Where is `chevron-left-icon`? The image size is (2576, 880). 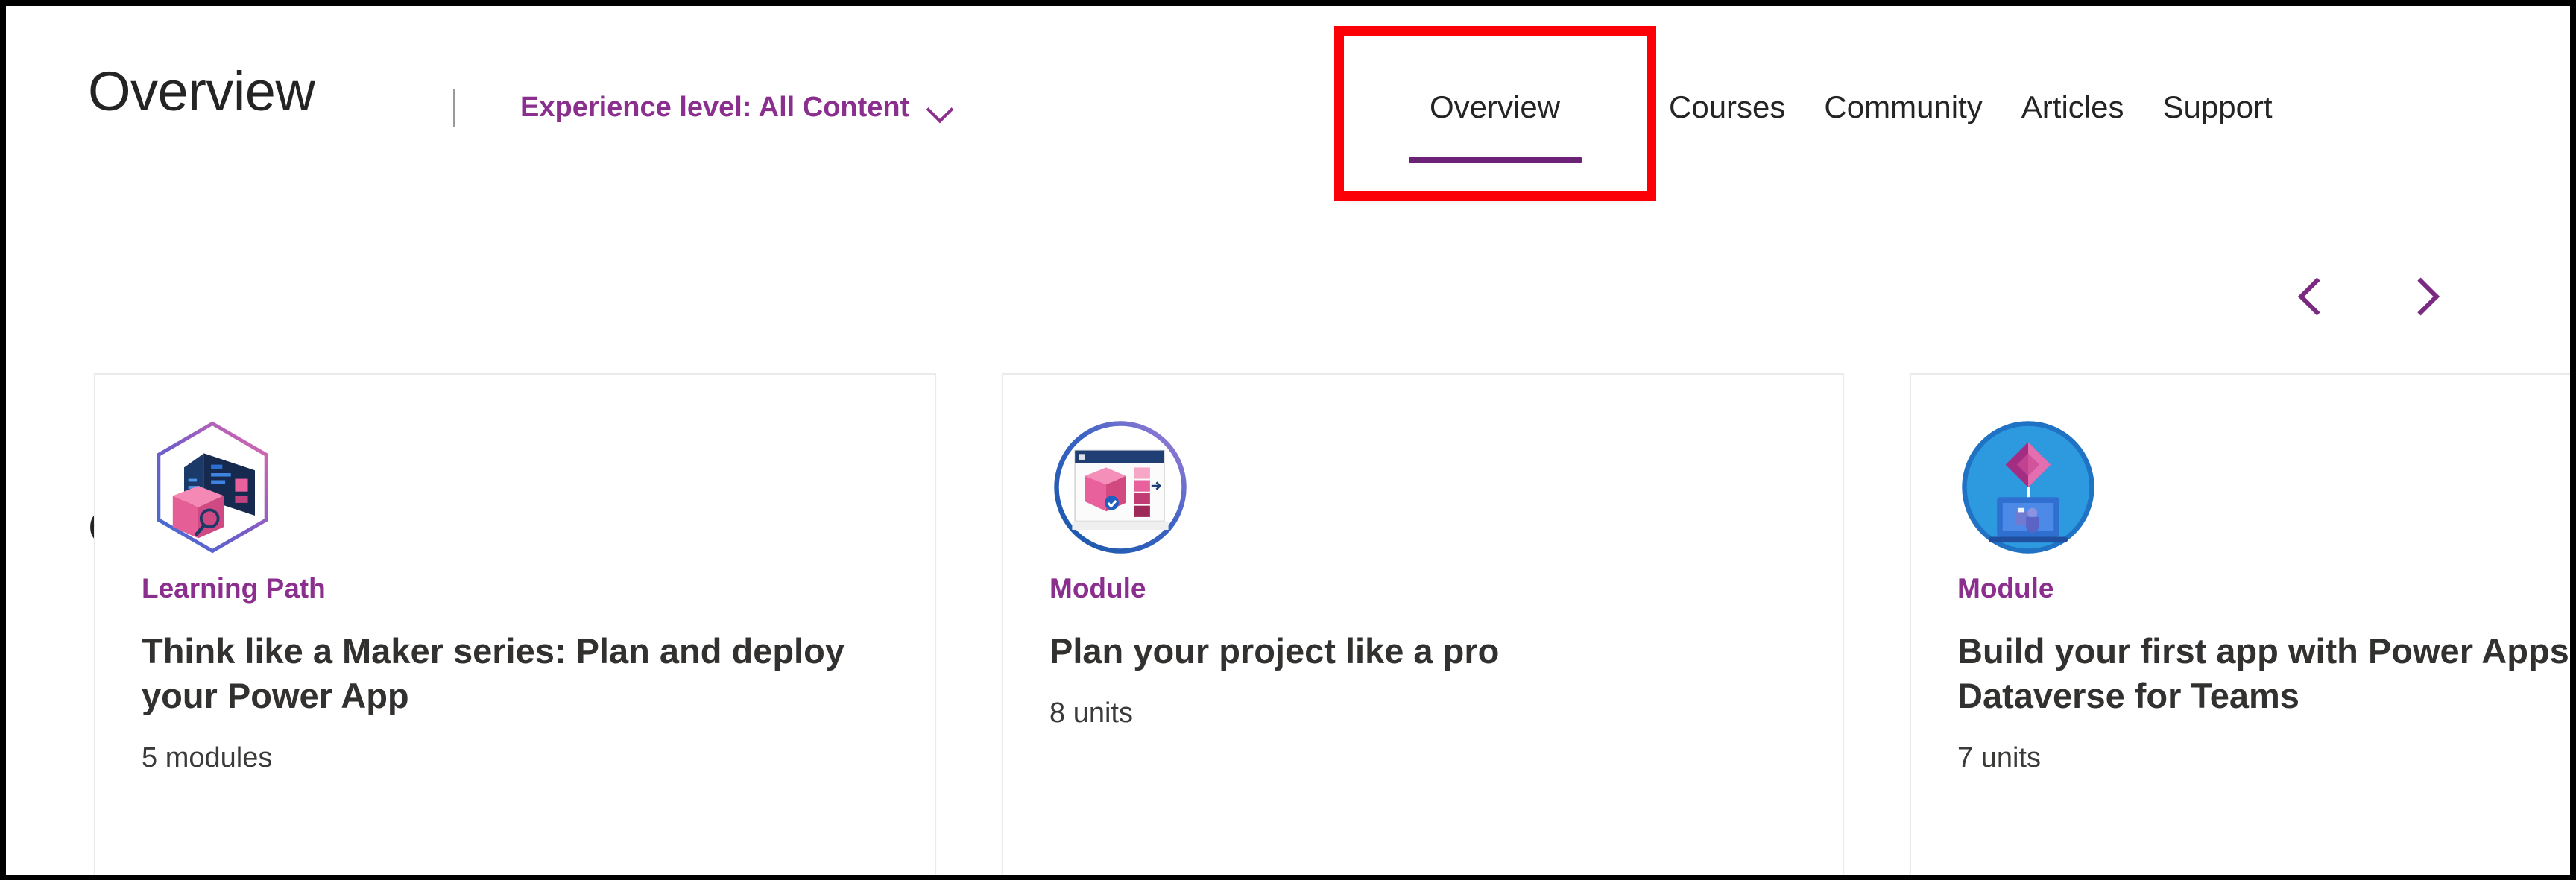
chevron-left-icon is located at coordinates (2313, 296).